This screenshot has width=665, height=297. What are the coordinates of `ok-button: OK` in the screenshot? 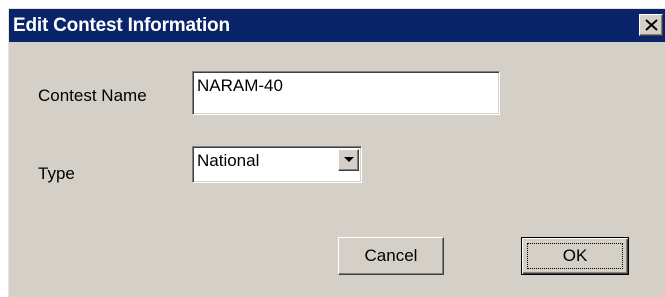 It's located at (575, 256).